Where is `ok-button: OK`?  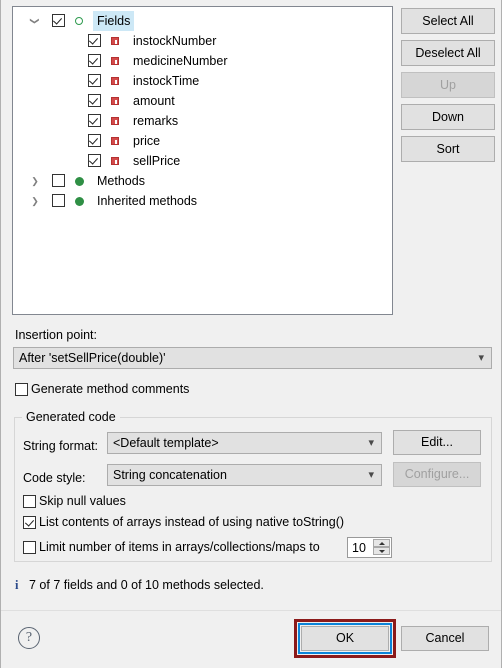 ok-button: OK is located at coordinates (345, 638).